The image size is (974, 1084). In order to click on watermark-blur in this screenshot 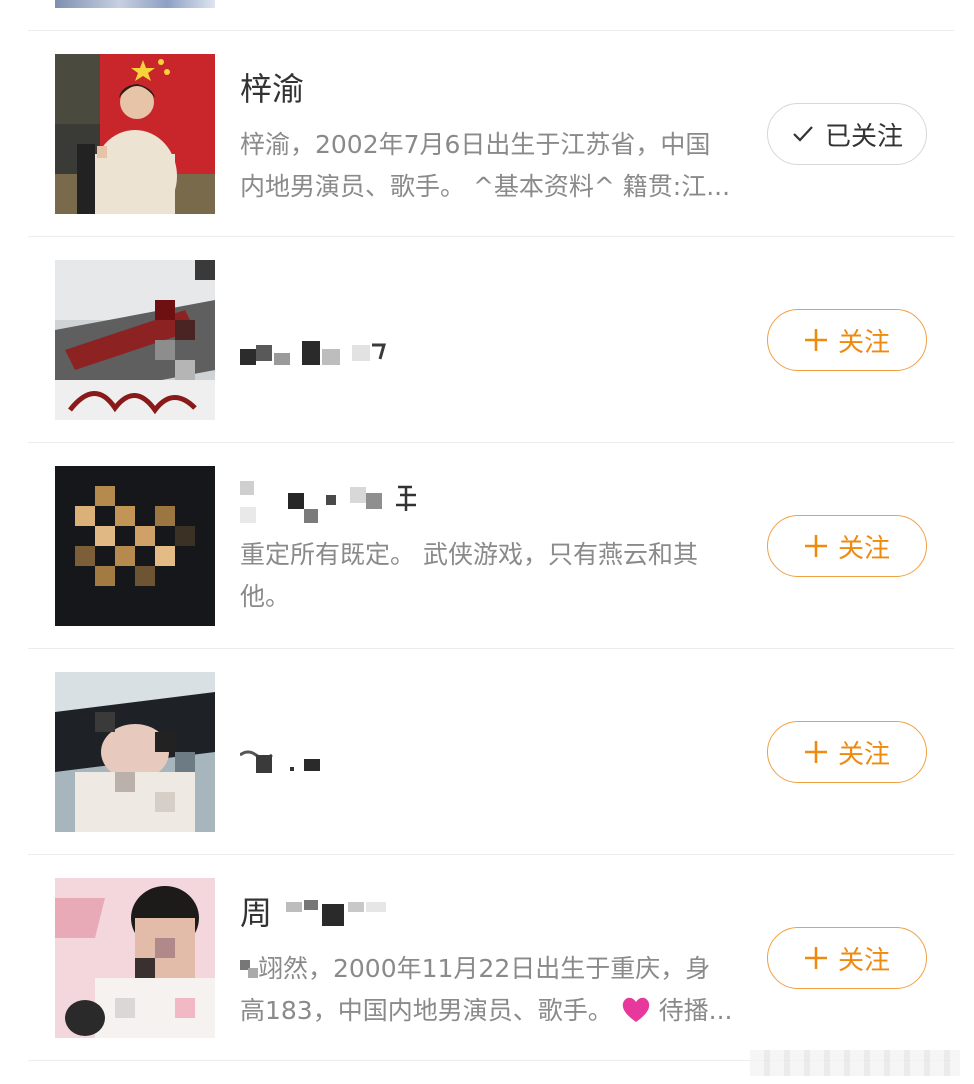, I will do `click(855, 1063)`.